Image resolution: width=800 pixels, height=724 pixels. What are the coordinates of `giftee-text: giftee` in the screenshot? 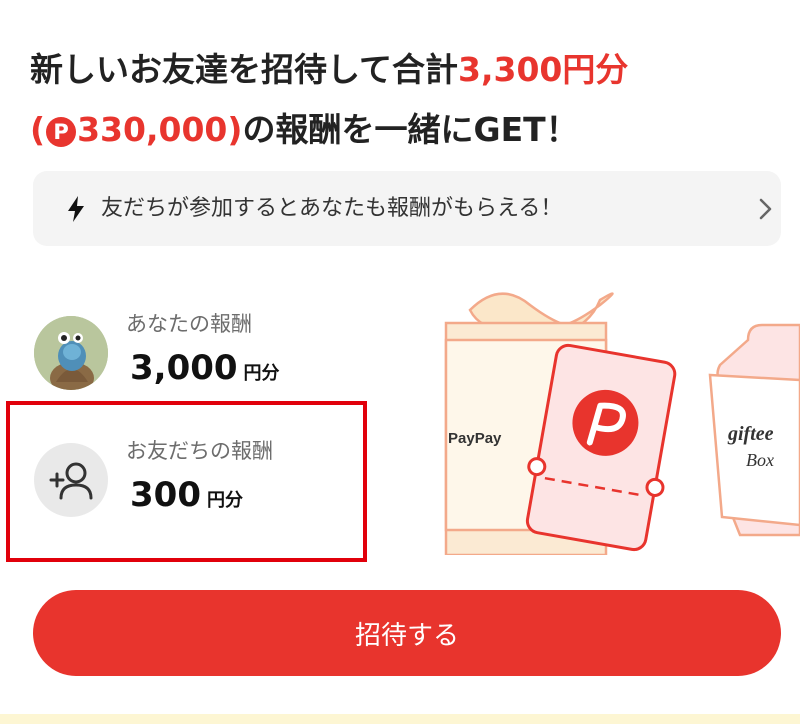 It's located at (750, 434).